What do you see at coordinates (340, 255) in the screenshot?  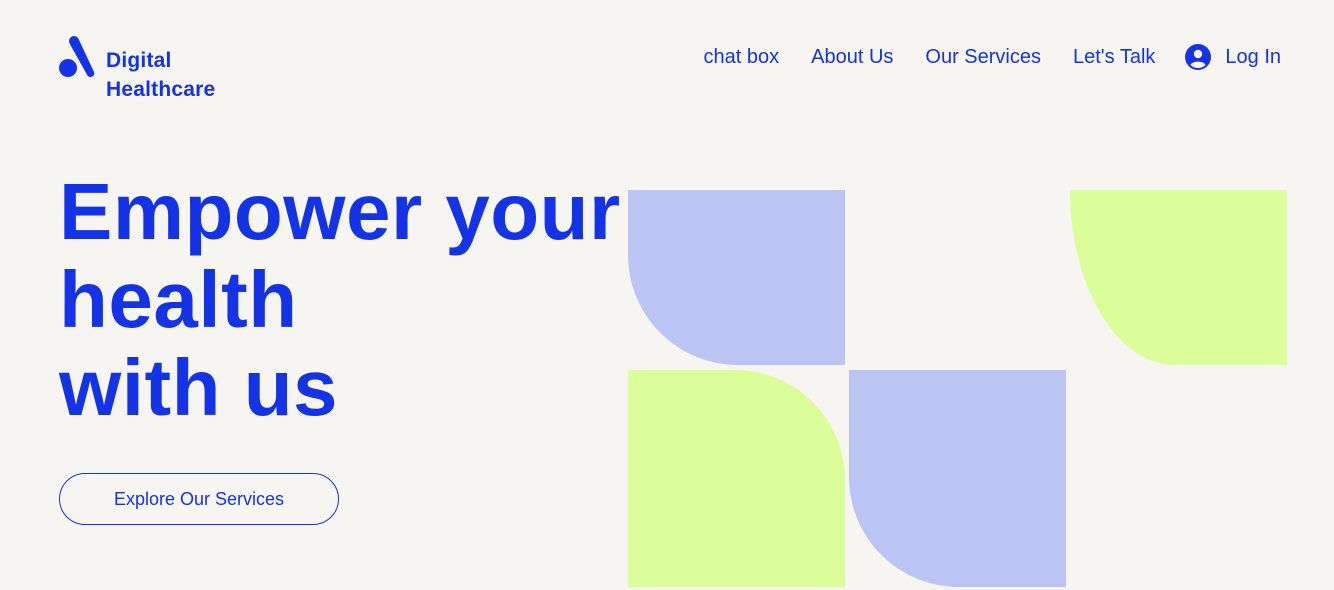 I see `hero-title-line1: Empower your health` at bounding box center [340, 255].